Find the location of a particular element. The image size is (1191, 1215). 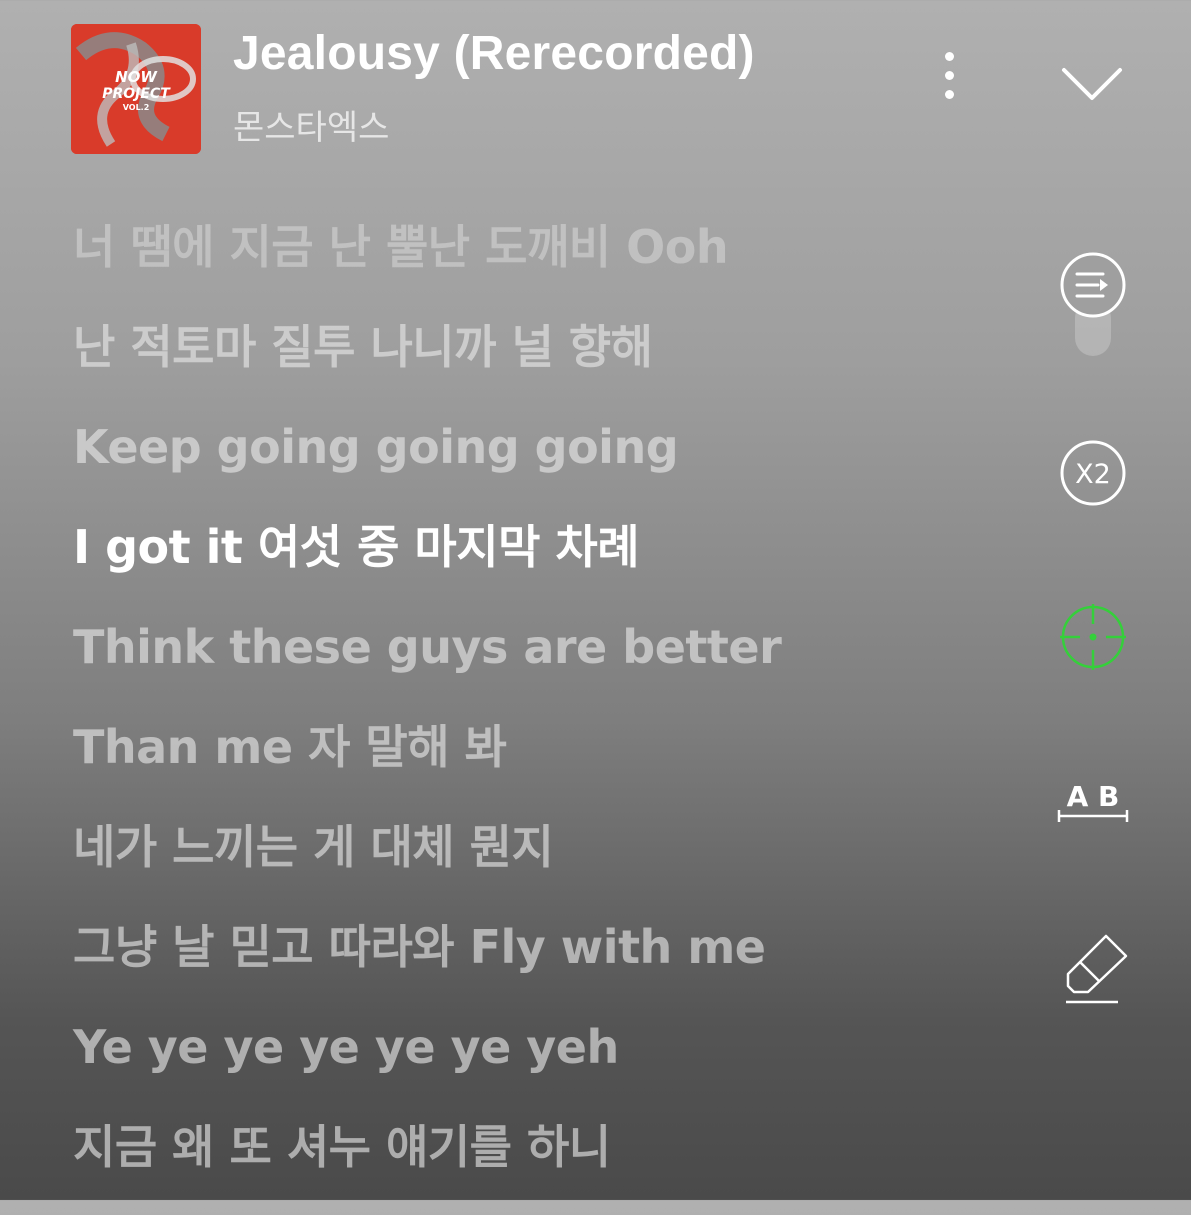

speed-label: X2 is located at coordinates (1093, 474).